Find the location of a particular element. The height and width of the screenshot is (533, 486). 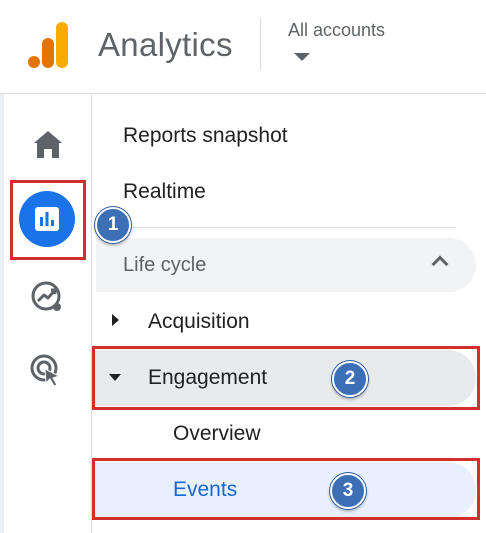

step-badge-3: 3 is located at coordinates (348, 491).